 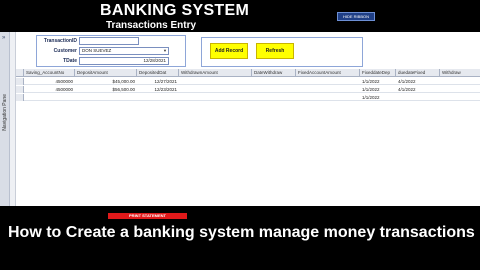 What do you see at coordinates (356, 16) in the screenshot?
I see `hide-ribbon-button: HIDE RIBBON` at bounding box center [356, 16].